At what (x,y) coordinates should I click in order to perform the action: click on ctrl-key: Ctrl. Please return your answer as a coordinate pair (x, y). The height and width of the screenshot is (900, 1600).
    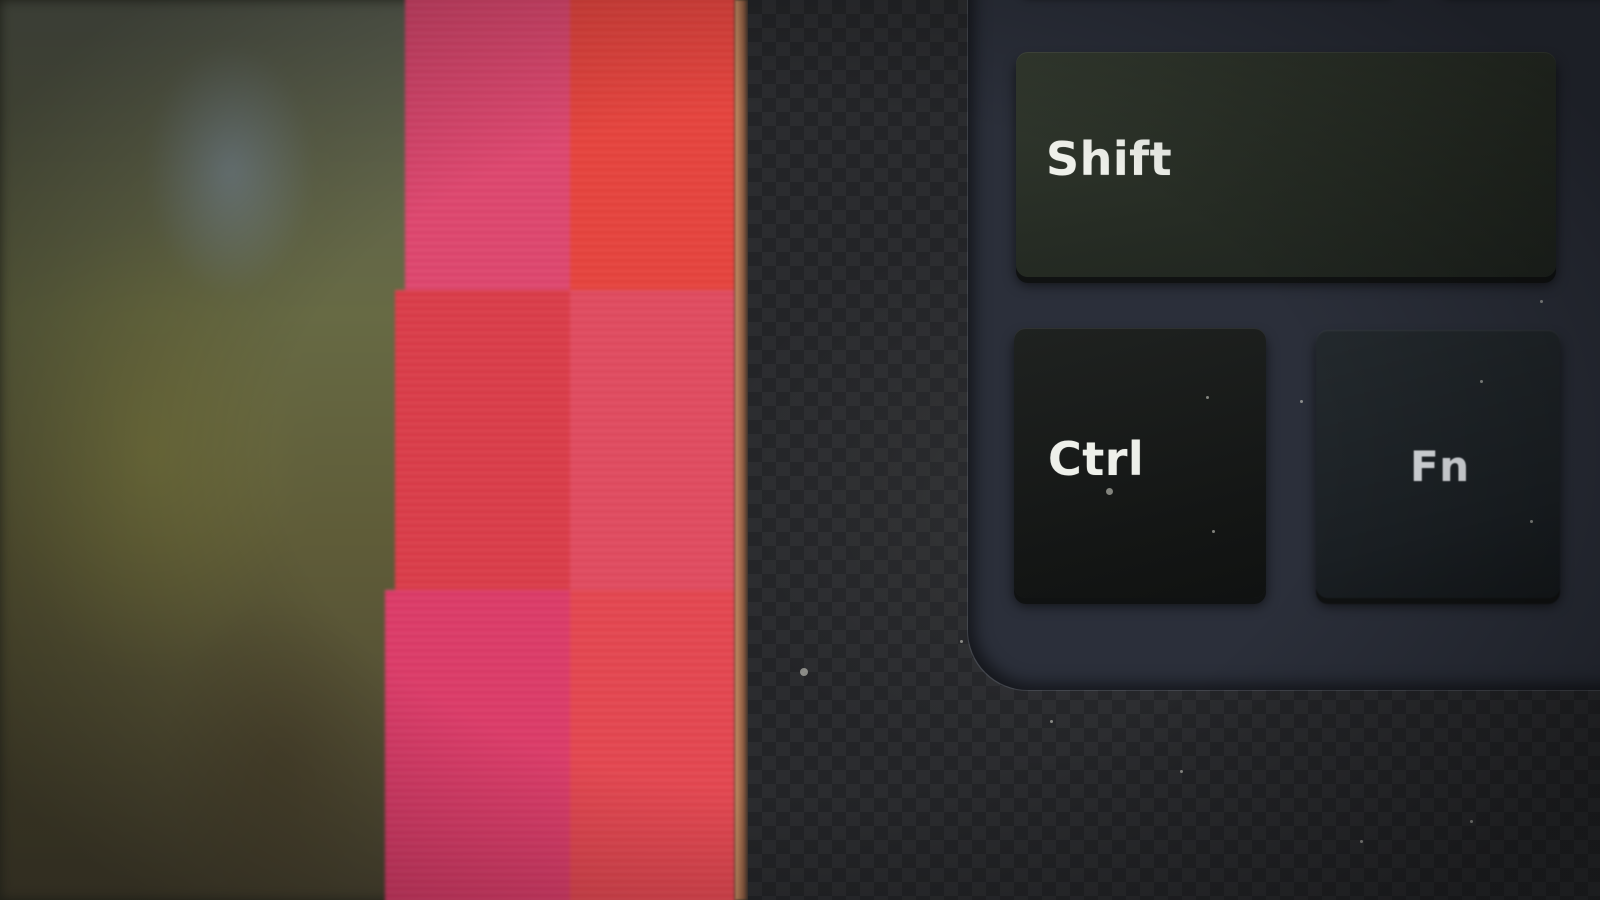
    Looking at the image, I should click on (1140, 463).